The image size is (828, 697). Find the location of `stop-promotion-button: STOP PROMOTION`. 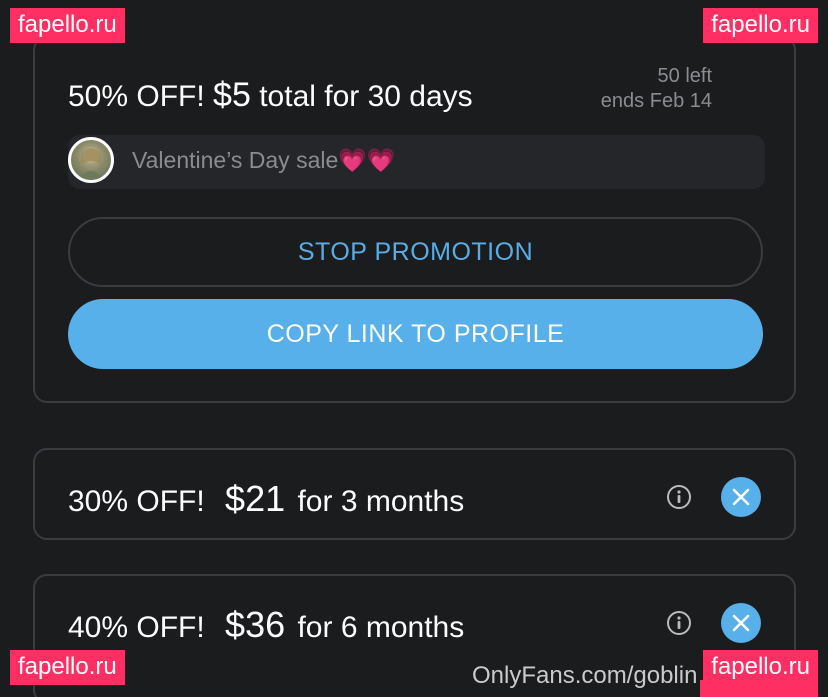

stop-promotion-button: STOP PROMOTION is located at coordinates (415, 252).